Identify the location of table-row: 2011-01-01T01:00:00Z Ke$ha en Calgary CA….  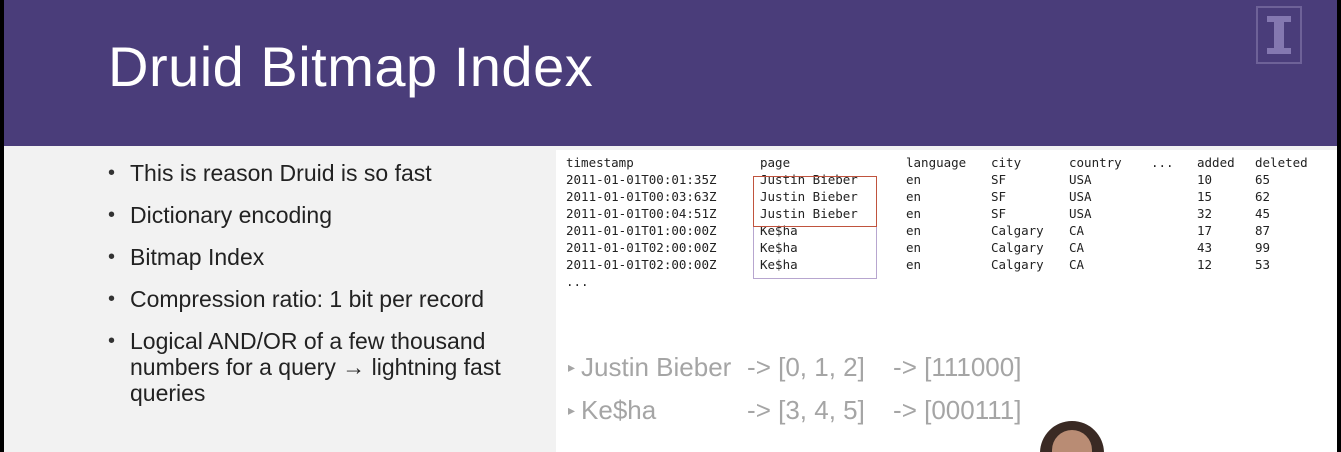
(940, 230).